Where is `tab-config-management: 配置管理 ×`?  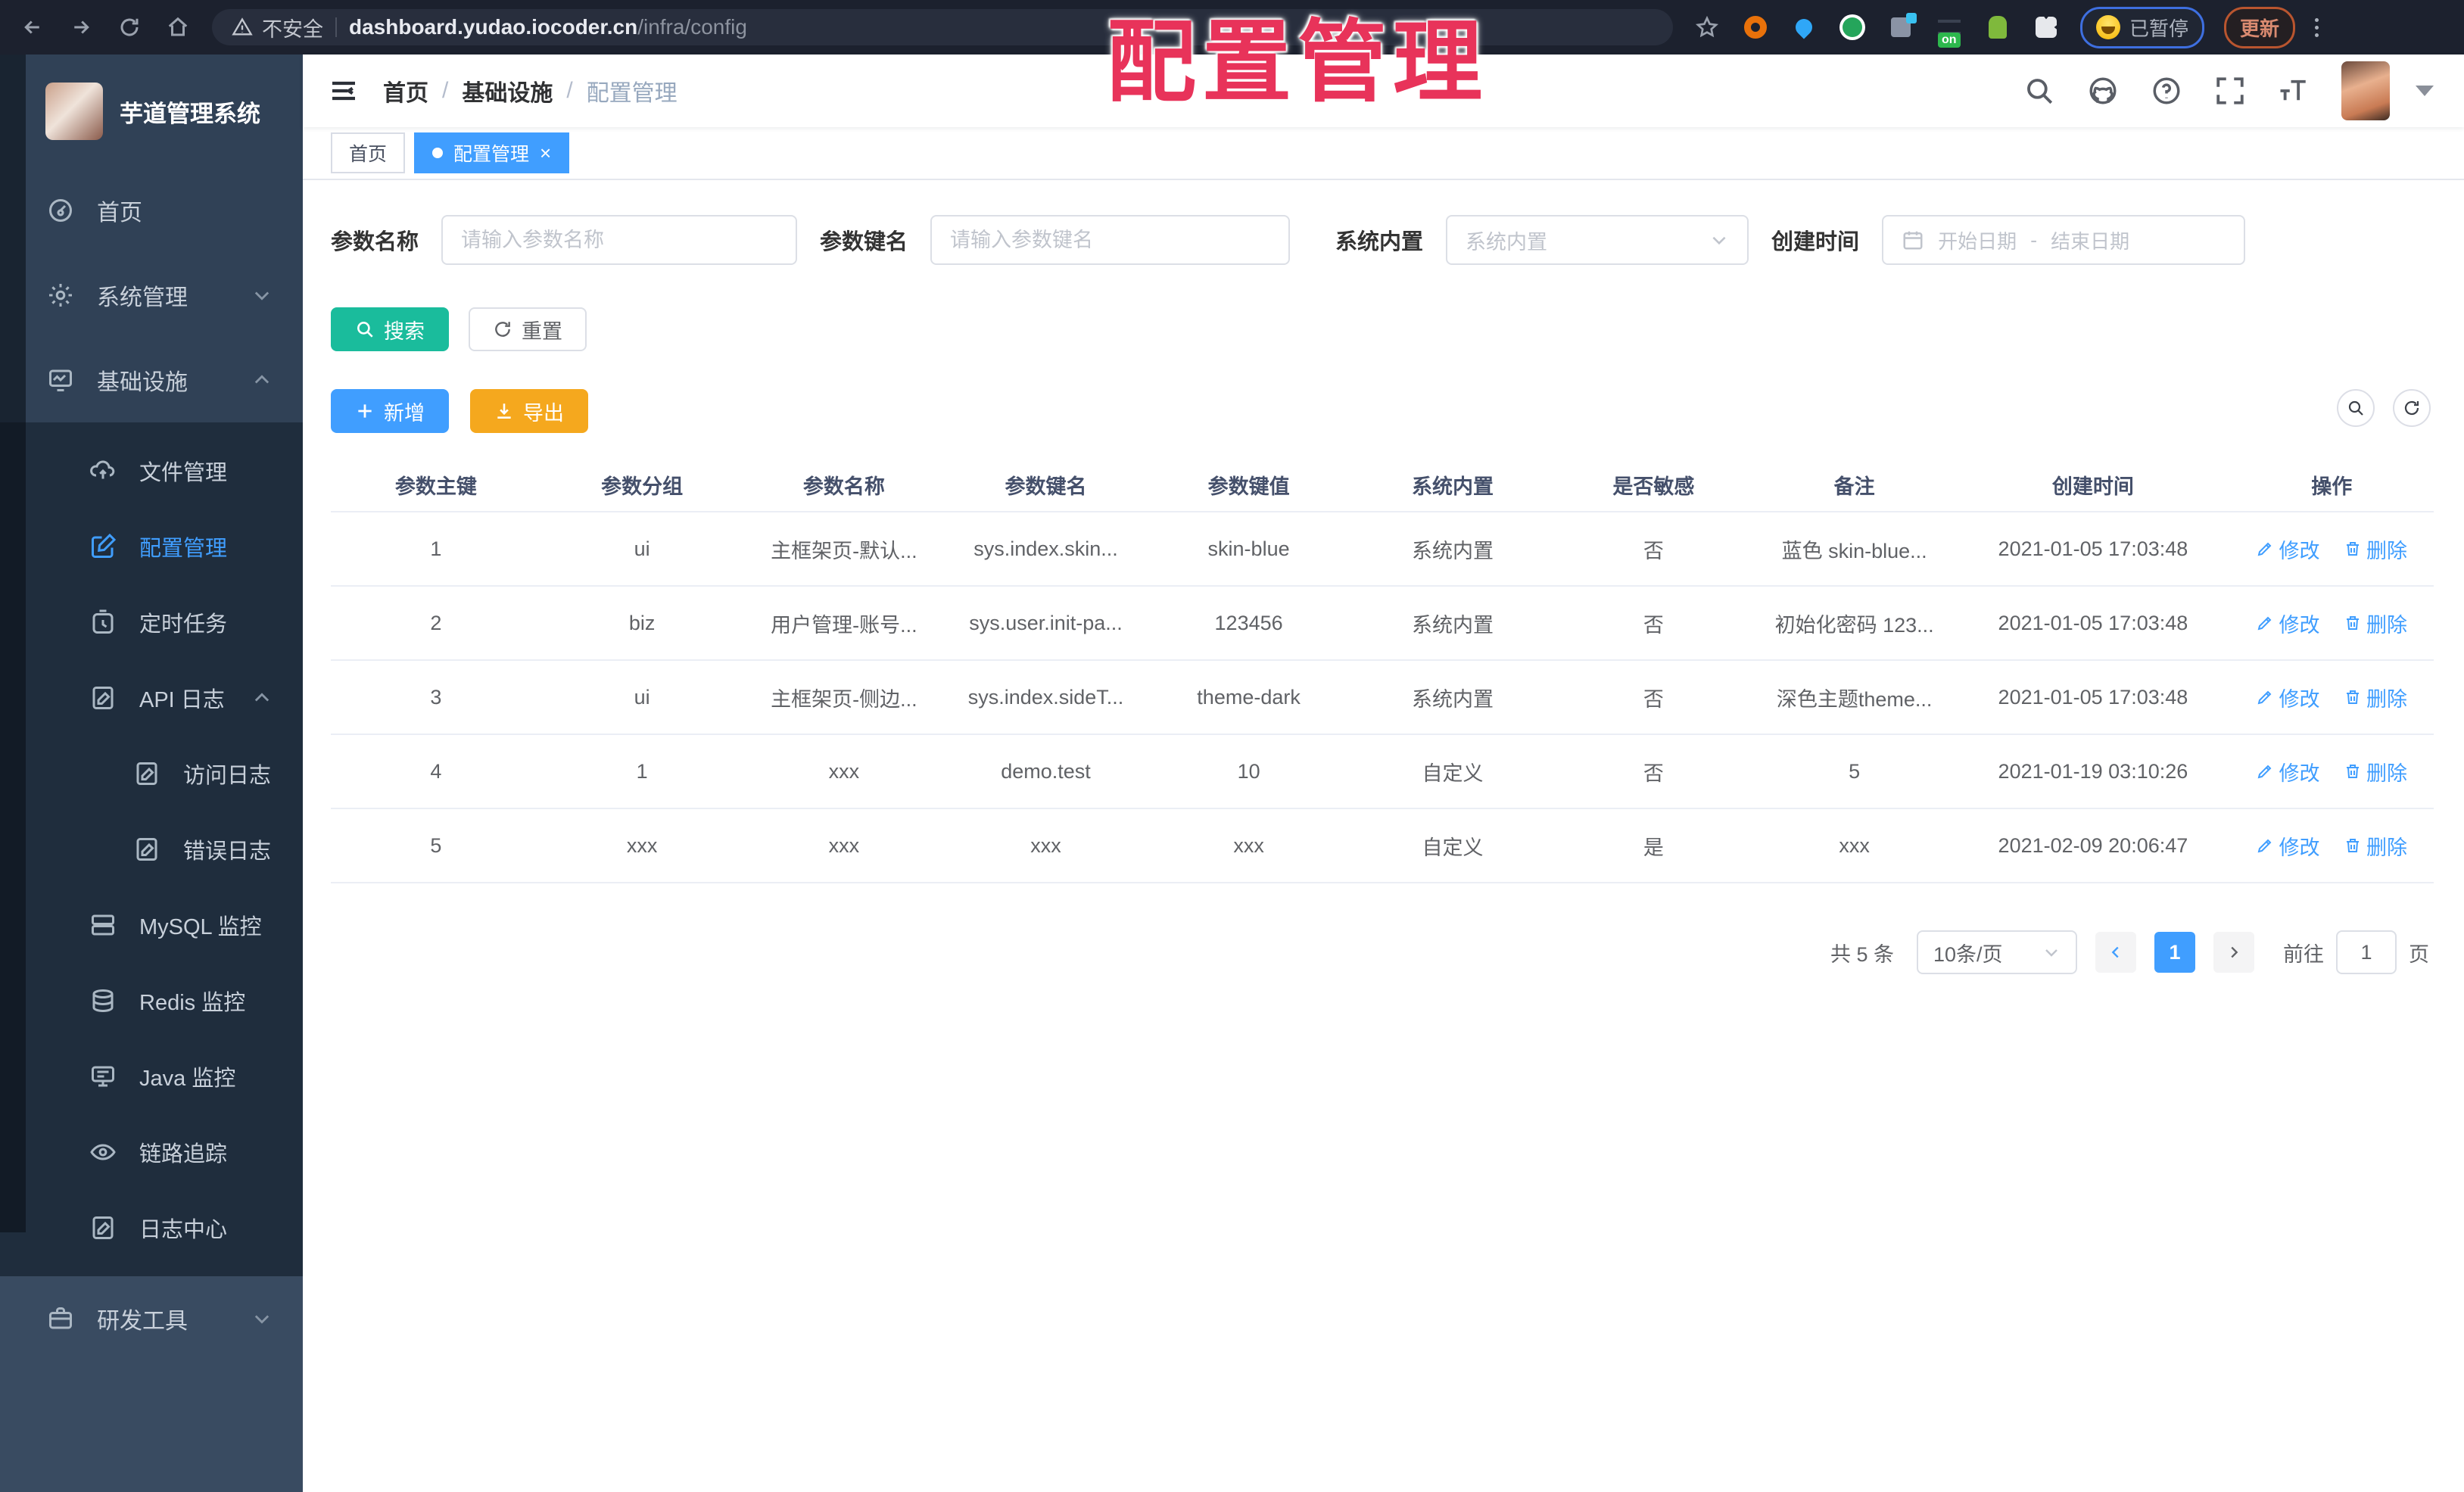
tab-config-management: 配置管理 × is located at coordinates (492, 152).